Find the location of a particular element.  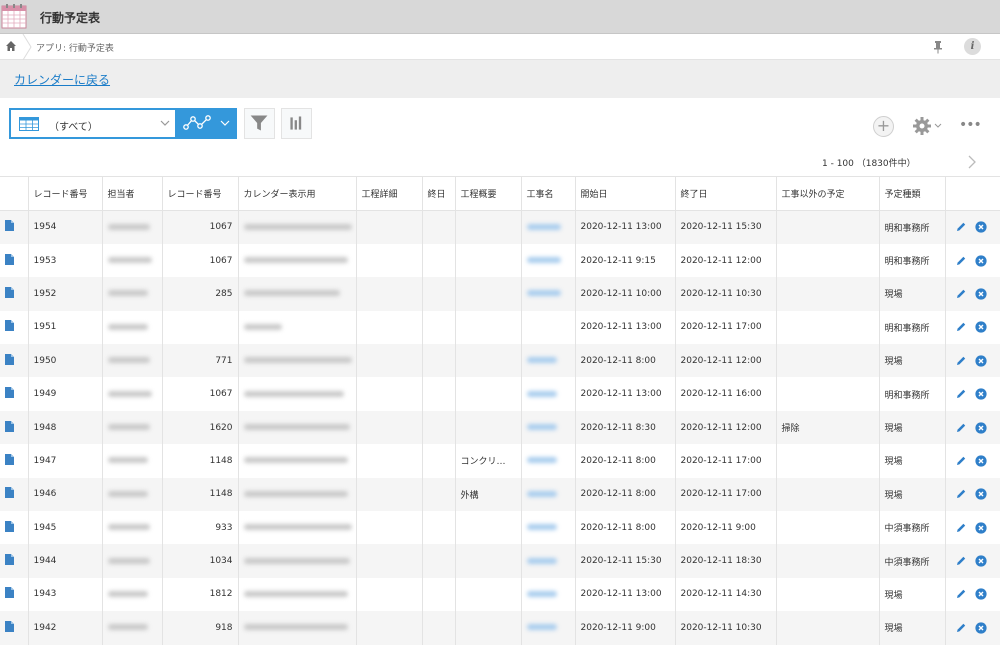

chevron-right-icon is located at coordinates (972, 162).